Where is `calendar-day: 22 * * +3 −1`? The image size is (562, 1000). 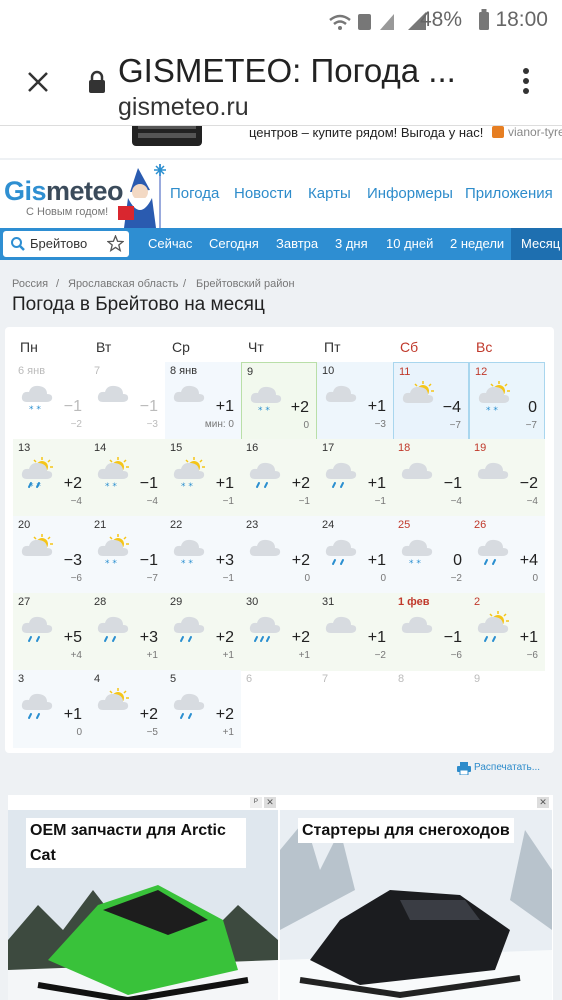
calendar-day: 22 * * +3 −1 is located at coordinates (203, 555).